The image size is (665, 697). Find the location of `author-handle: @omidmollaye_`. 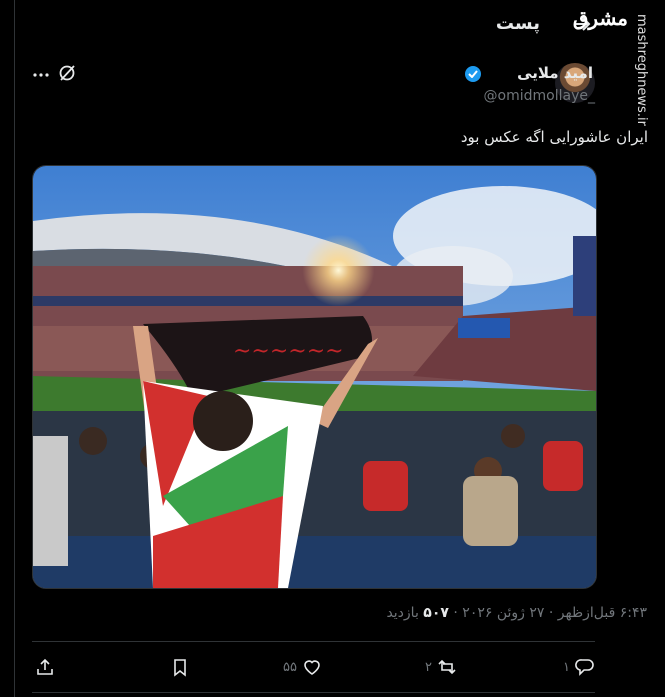

author-handle: @omidmollaye_ is located at coordinates (539, 96).